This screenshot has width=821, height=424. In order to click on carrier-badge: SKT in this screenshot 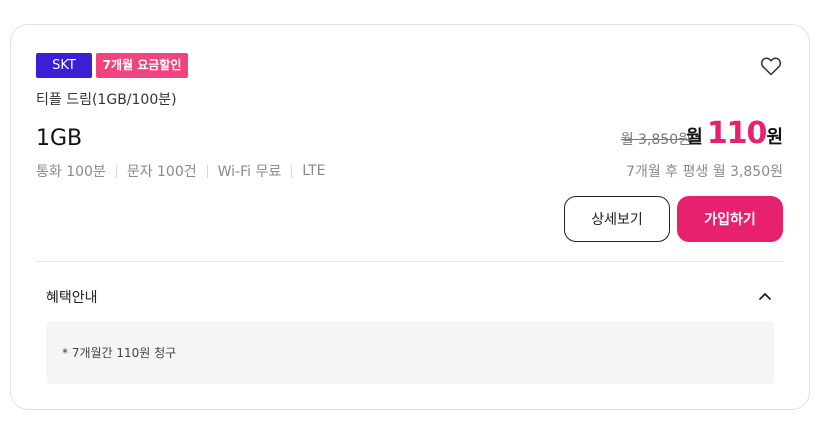, I will do `click(64, 65)`.